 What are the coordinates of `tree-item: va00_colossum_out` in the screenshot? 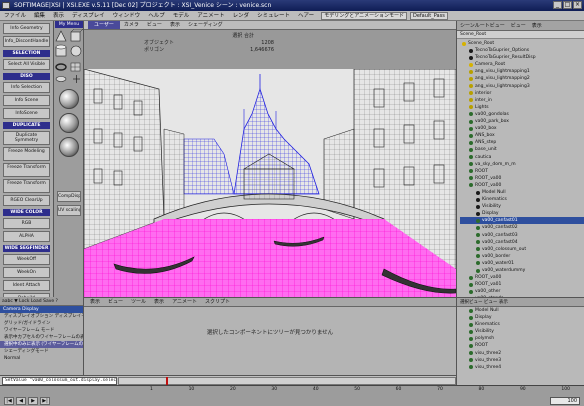 It's located at (522, 249).